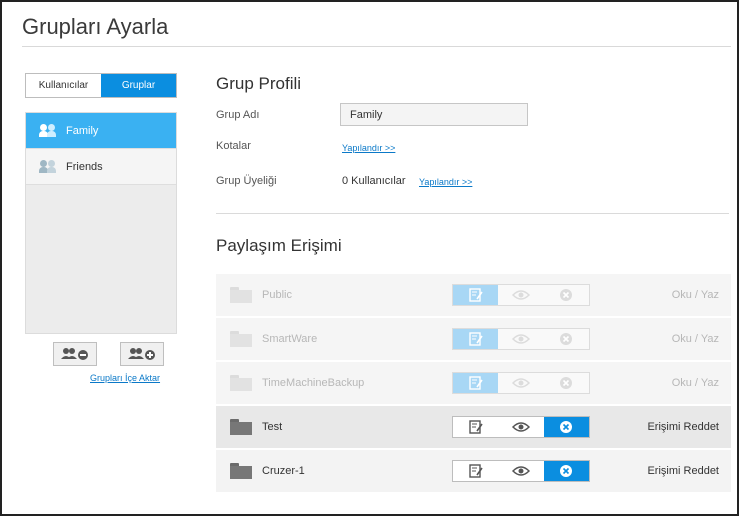 This screenshot has height=516, width=739. I want to click on quota-configure-link: Yapılandır >>, so click(368, 148).